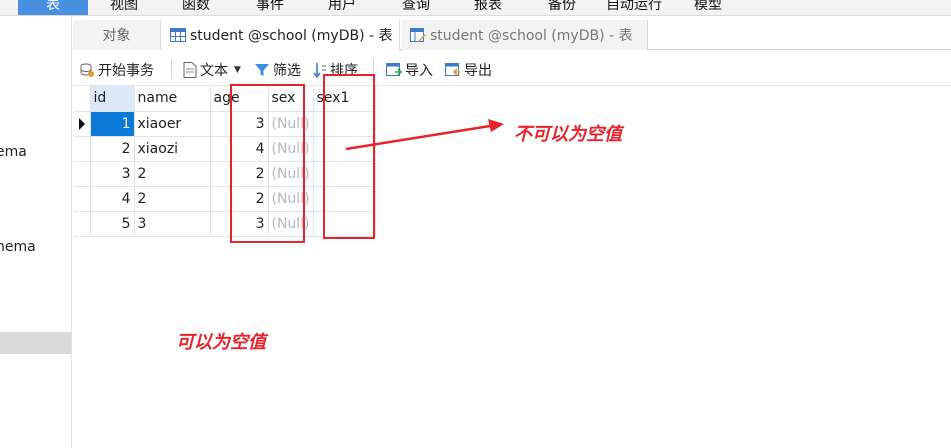  I want to click on column-header-id: id, so click(112, 99).